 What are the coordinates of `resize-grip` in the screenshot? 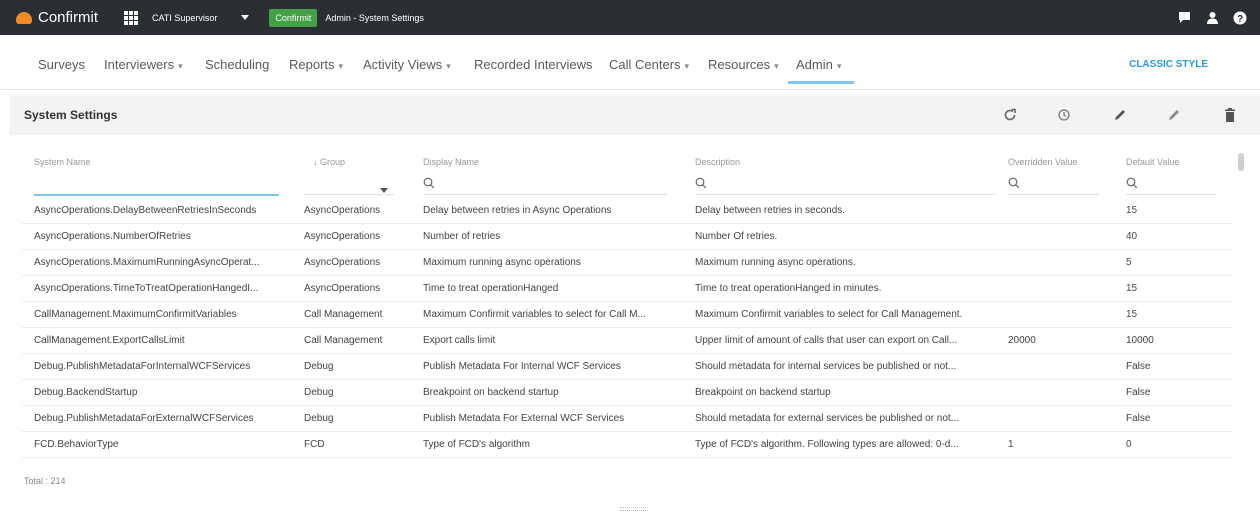 It's located at (634, 509).